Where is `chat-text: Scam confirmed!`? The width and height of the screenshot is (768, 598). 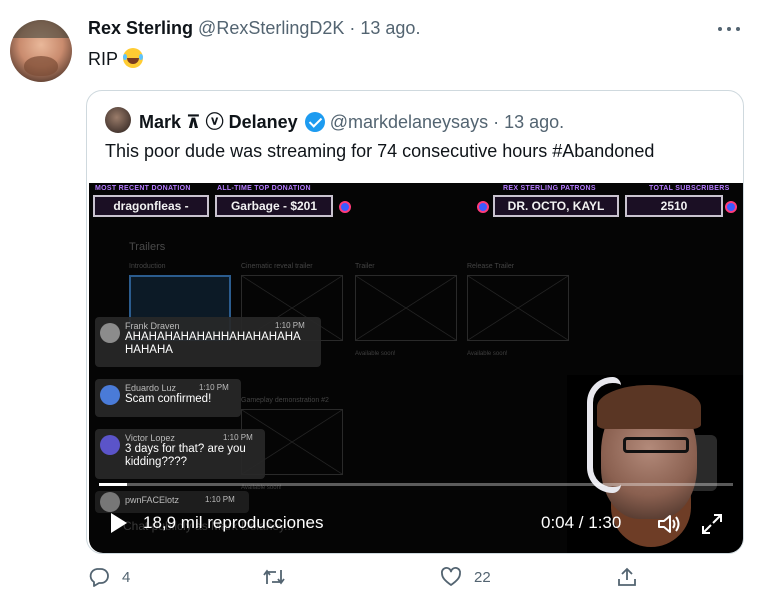
chat-text: Scam confirmed! is located at coordinates (168, 399).